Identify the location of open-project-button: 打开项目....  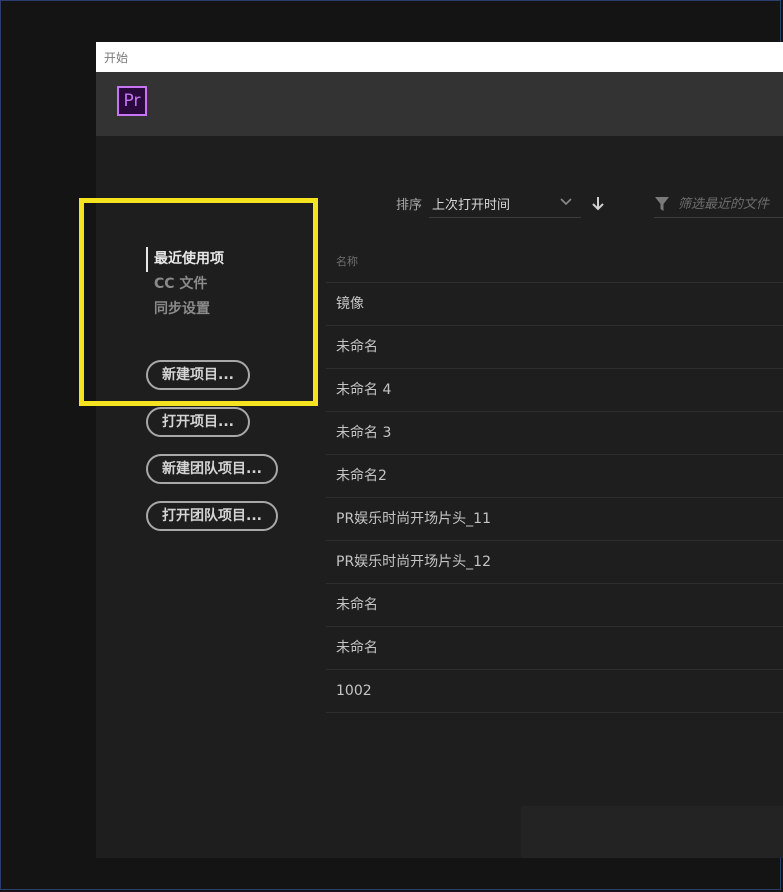
(198, 422).